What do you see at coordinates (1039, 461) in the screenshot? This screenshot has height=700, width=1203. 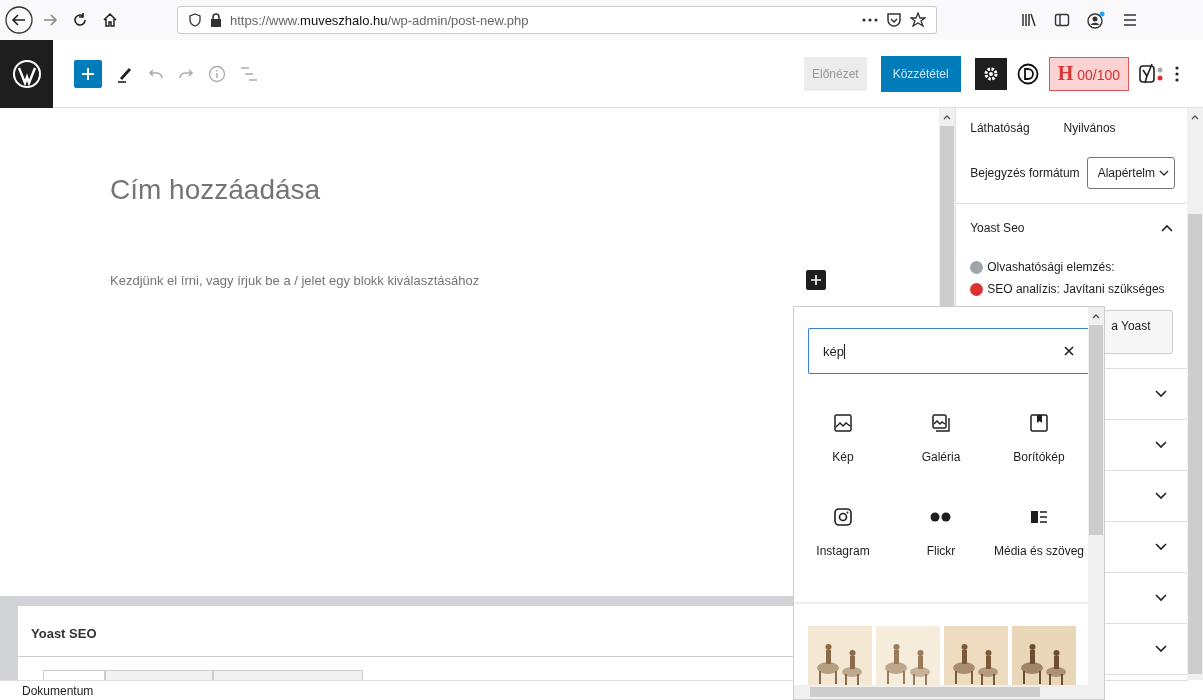 I see `block-option: Borítókép` at bounding box center [1039, 461].